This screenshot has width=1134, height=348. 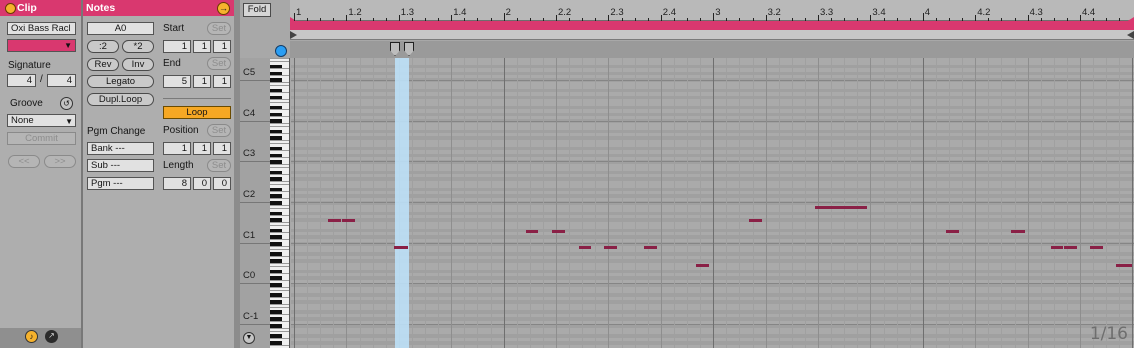 What do you see at coordinates (120, 165) in the screenshot?
I see `sub-bank-field: Sub ---` at bounding box center [120, 165].